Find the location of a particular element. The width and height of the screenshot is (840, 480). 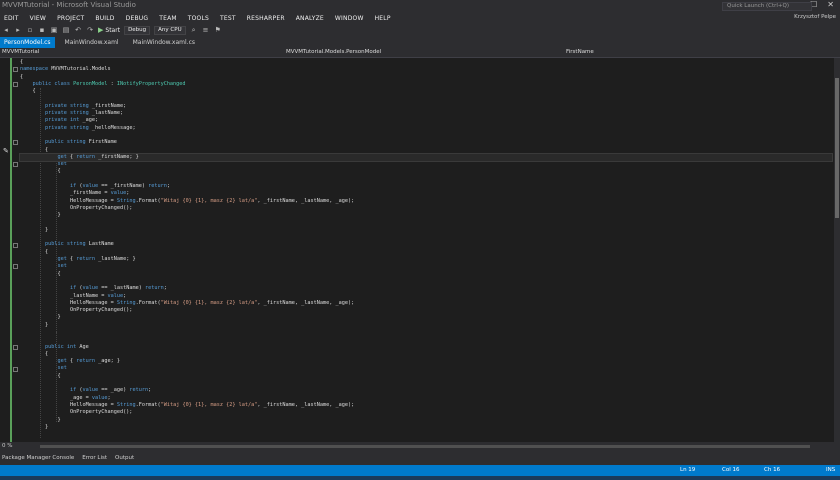

menu-build: BUILD is located at coordinates (104, 18).